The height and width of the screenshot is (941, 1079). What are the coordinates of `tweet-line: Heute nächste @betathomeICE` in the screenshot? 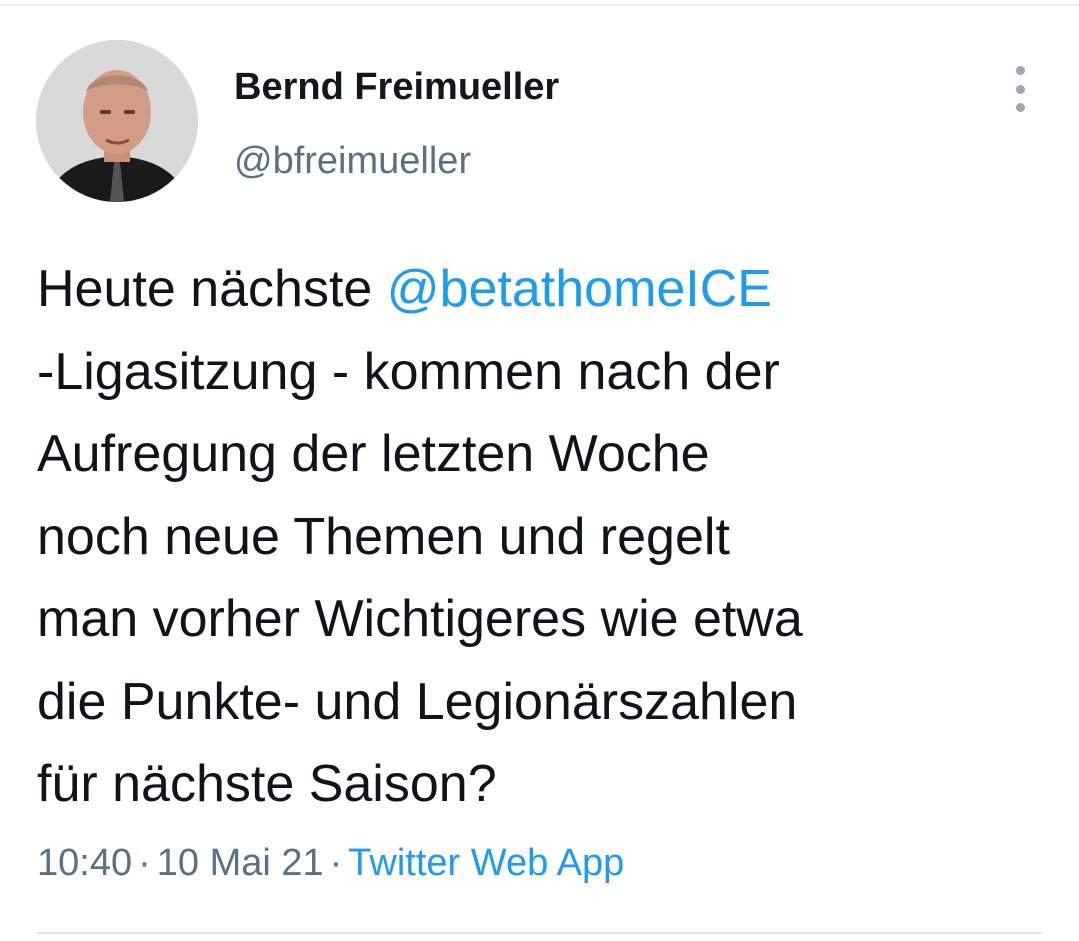 It's located at (542, 289).